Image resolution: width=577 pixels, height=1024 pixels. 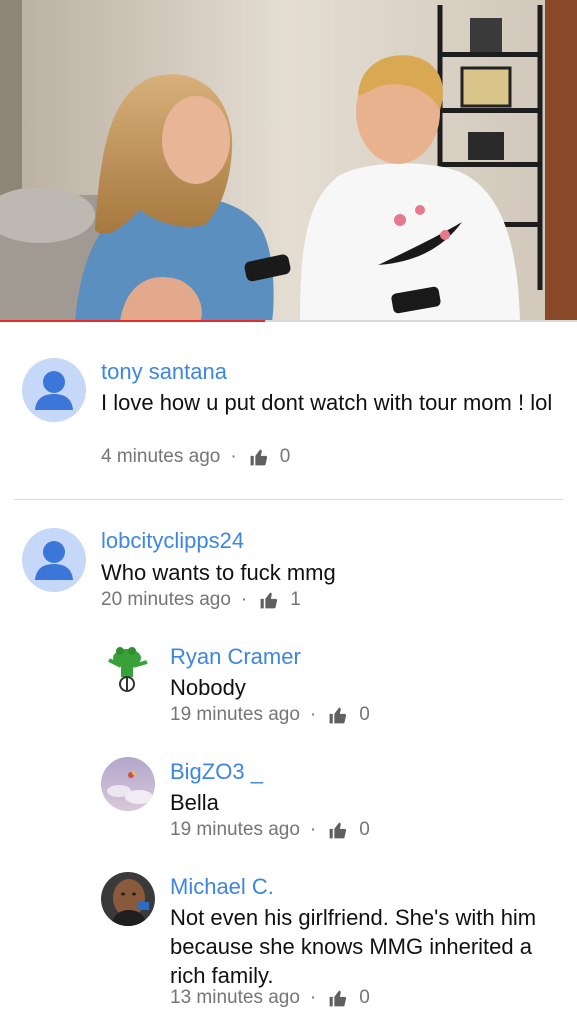 What do you see at coordinates (128, 784) in the screenshot?
I see `sky-avatar` at bounding box center [128, 784].